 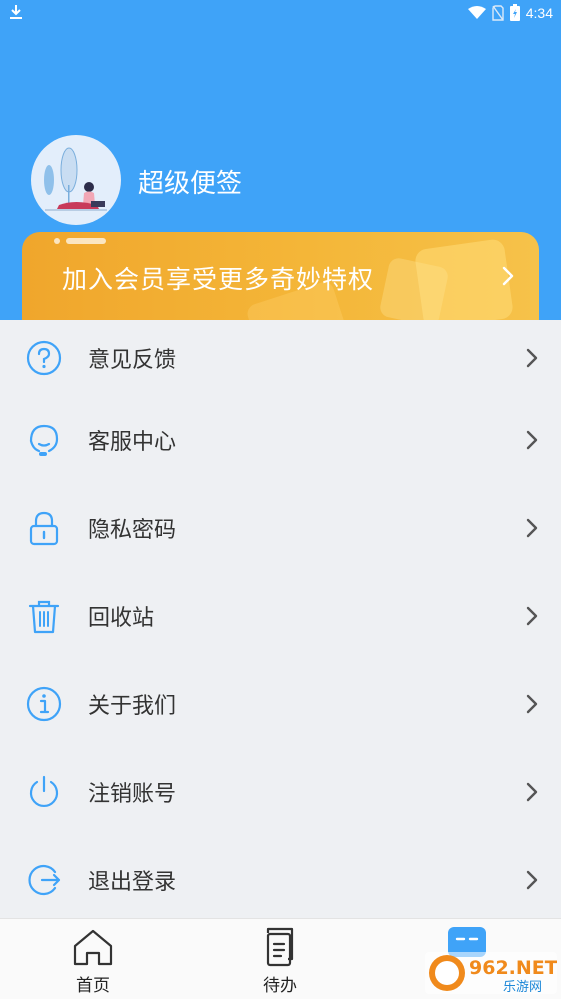 I want to click on menu-label: 关于我们, so click(x=132, y=706).